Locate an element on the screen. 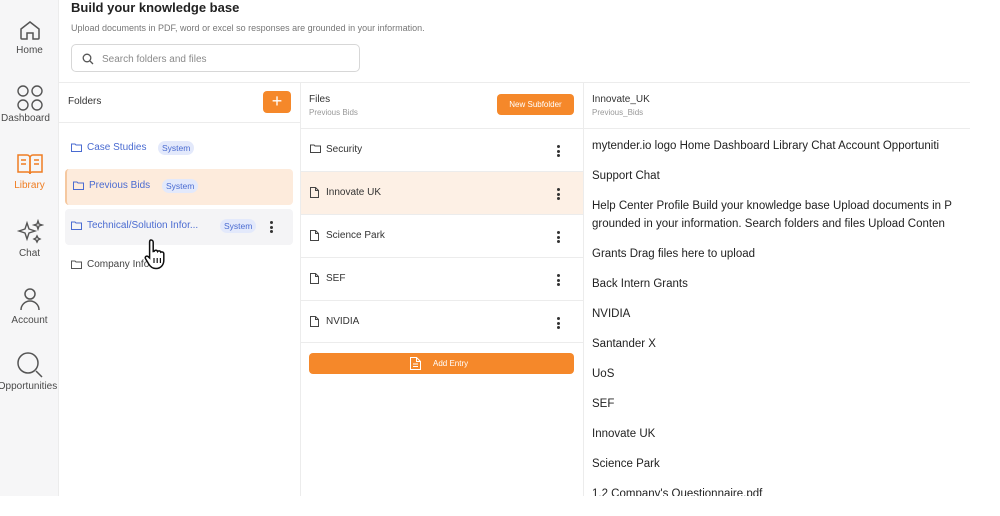  nav-label-chat: Chat is located at coordinates (29, 253).